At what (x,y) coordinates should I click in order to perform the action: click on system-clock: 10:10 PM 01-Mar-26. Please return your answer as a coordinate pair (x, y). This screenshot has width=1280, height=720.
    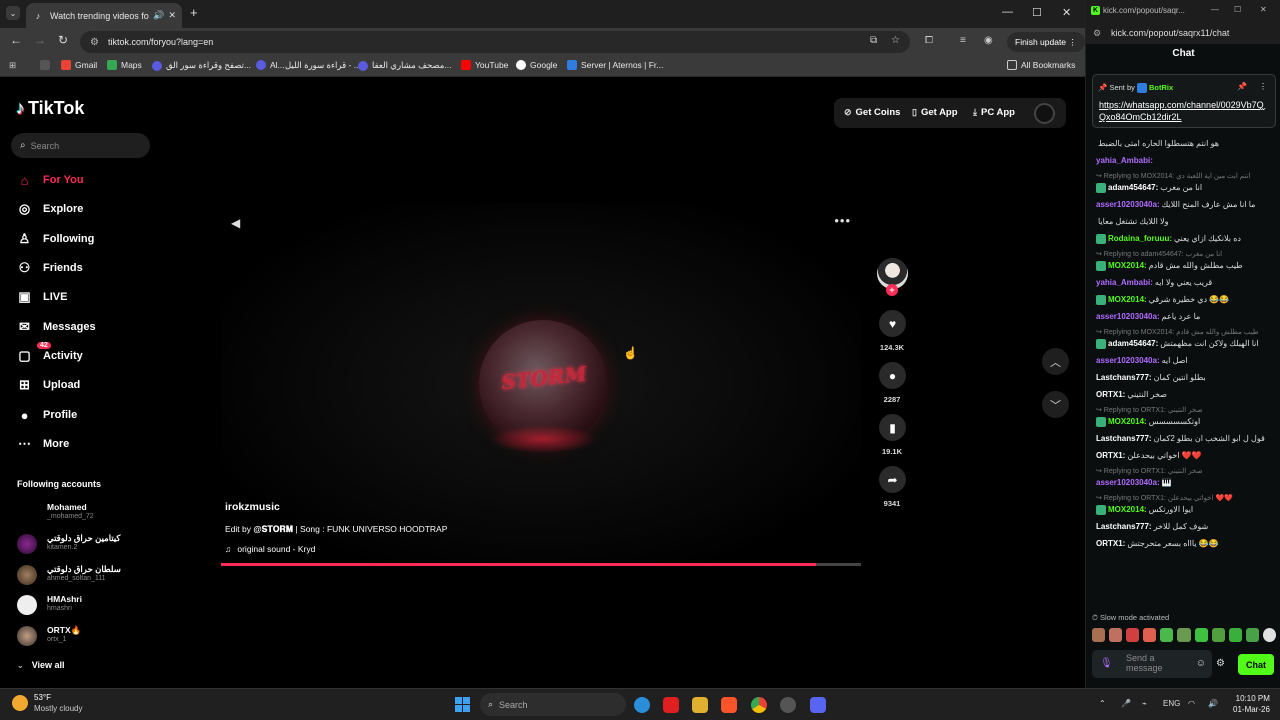
    Looking at the image, I should click on (1251, 704).